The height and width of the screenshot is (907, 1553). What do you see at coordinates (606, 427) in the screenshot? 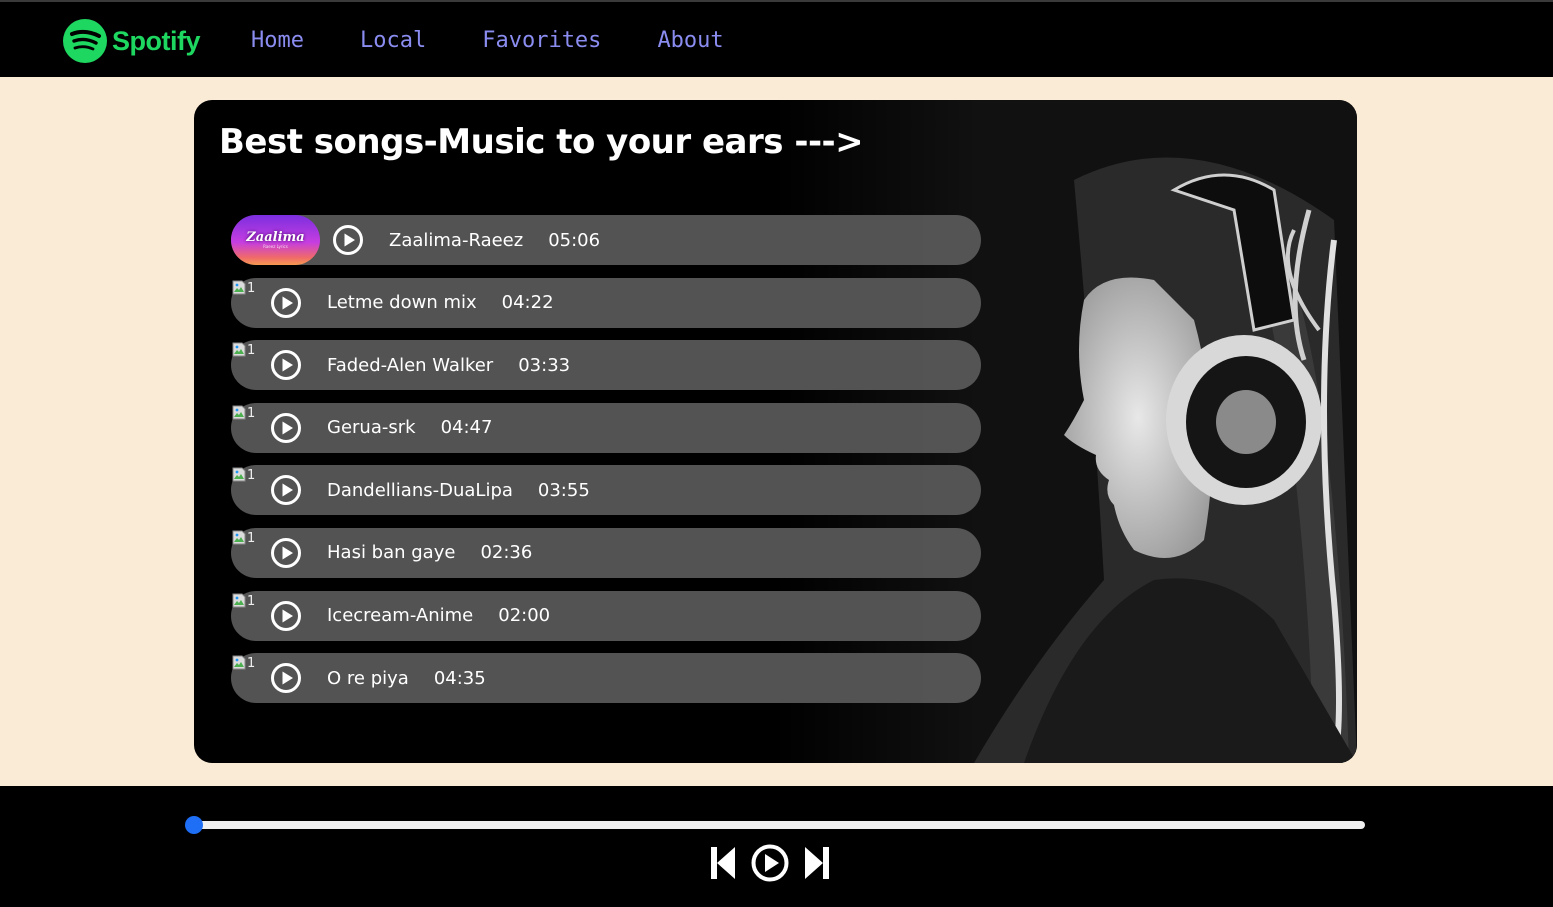
I see `song-item: 1 Gerua-srk 04:47` at bounding box center [606, 427].